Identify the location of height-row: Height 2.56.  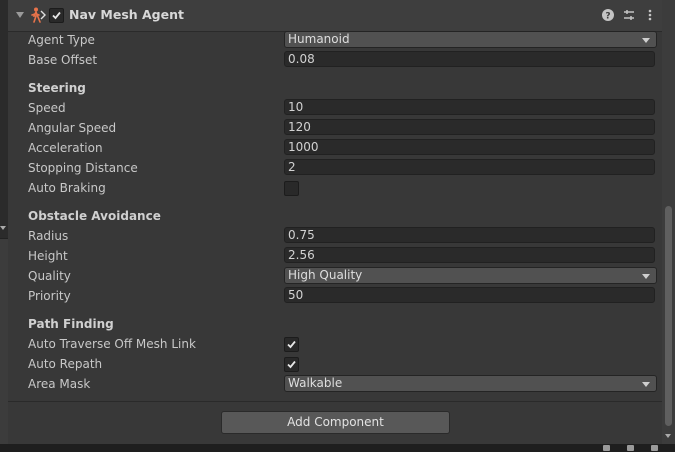
(335, 256).